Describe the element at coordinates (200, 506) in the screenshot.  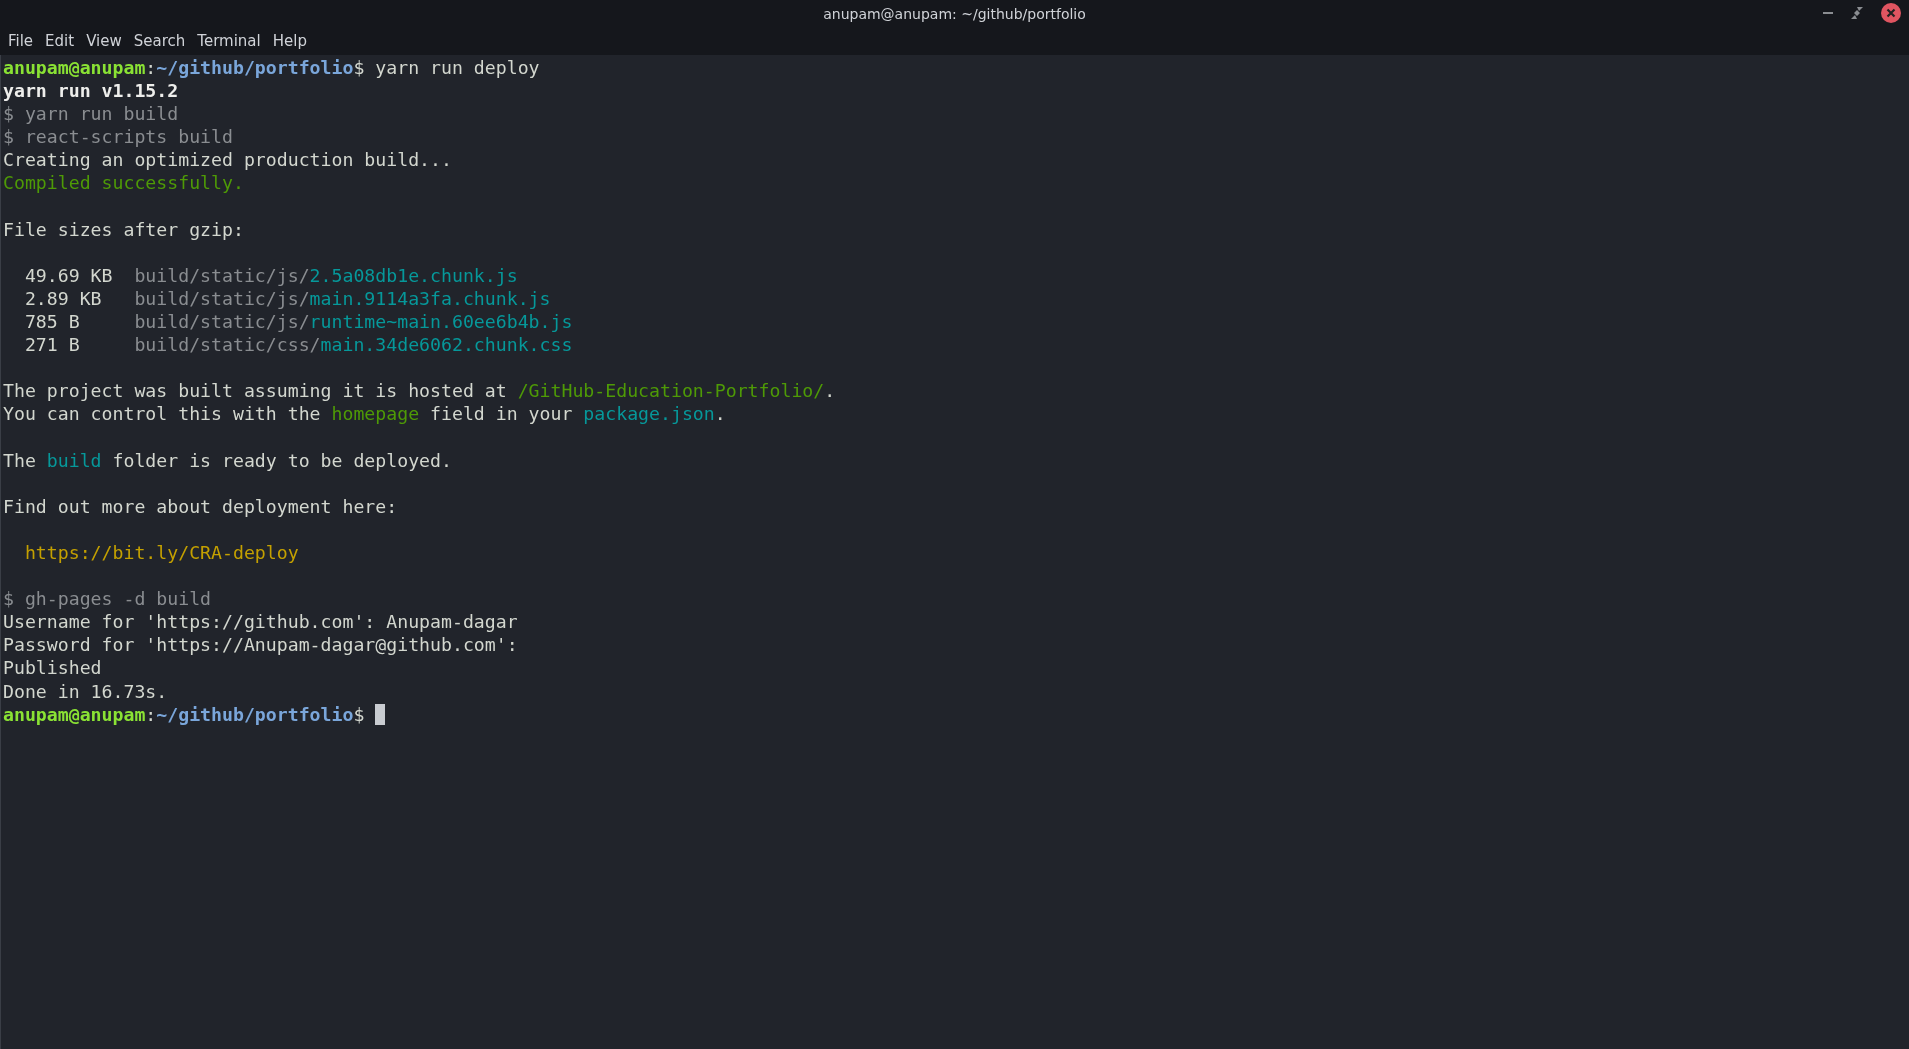
I see `terminal-line: Find out more about deployment here:` at that location.